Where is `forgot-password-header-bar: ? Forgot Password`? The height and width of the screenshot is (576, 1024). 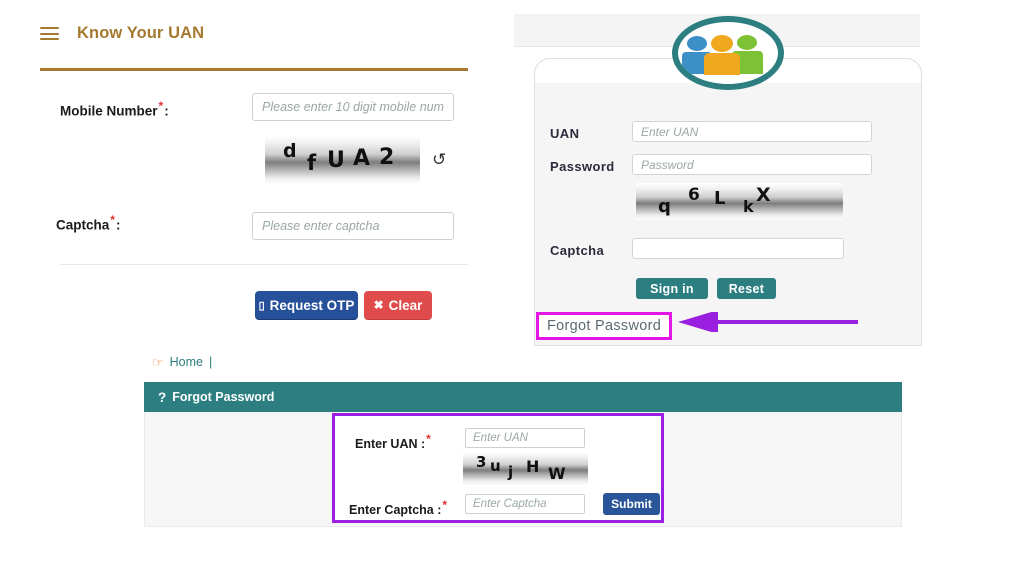 forgot-password-header-bar: ? Forgot Password is located at coordinates (523, 397).